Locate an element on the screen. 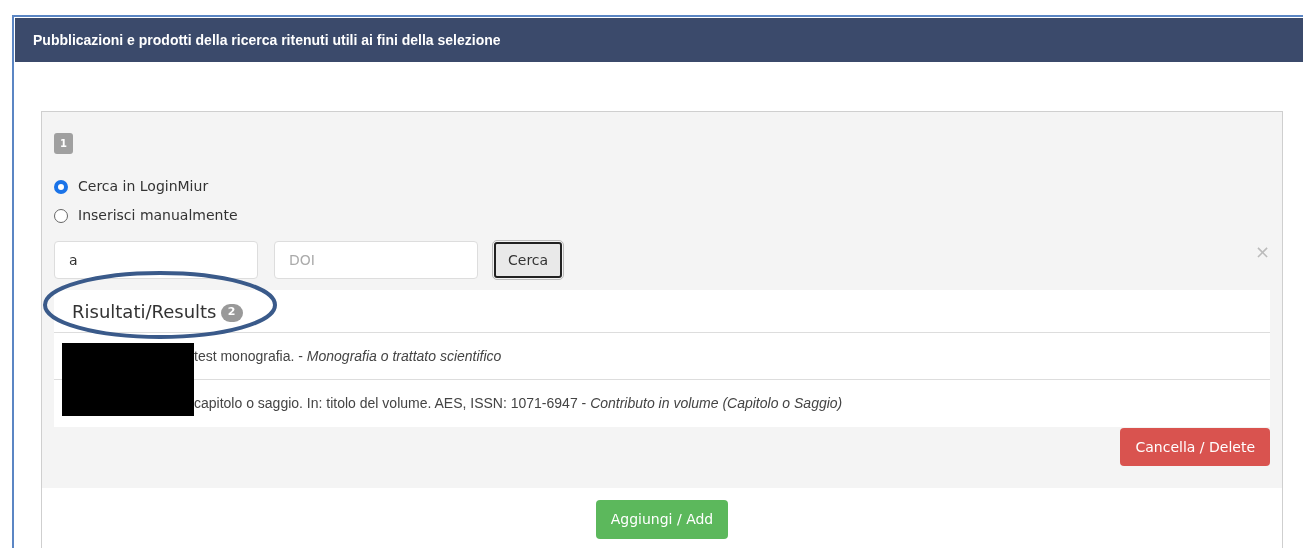 Image resolution: width=1303 pixels, height=548 pixels. radio-label: Inserisci manualmente is located at coordinates (158, 215).